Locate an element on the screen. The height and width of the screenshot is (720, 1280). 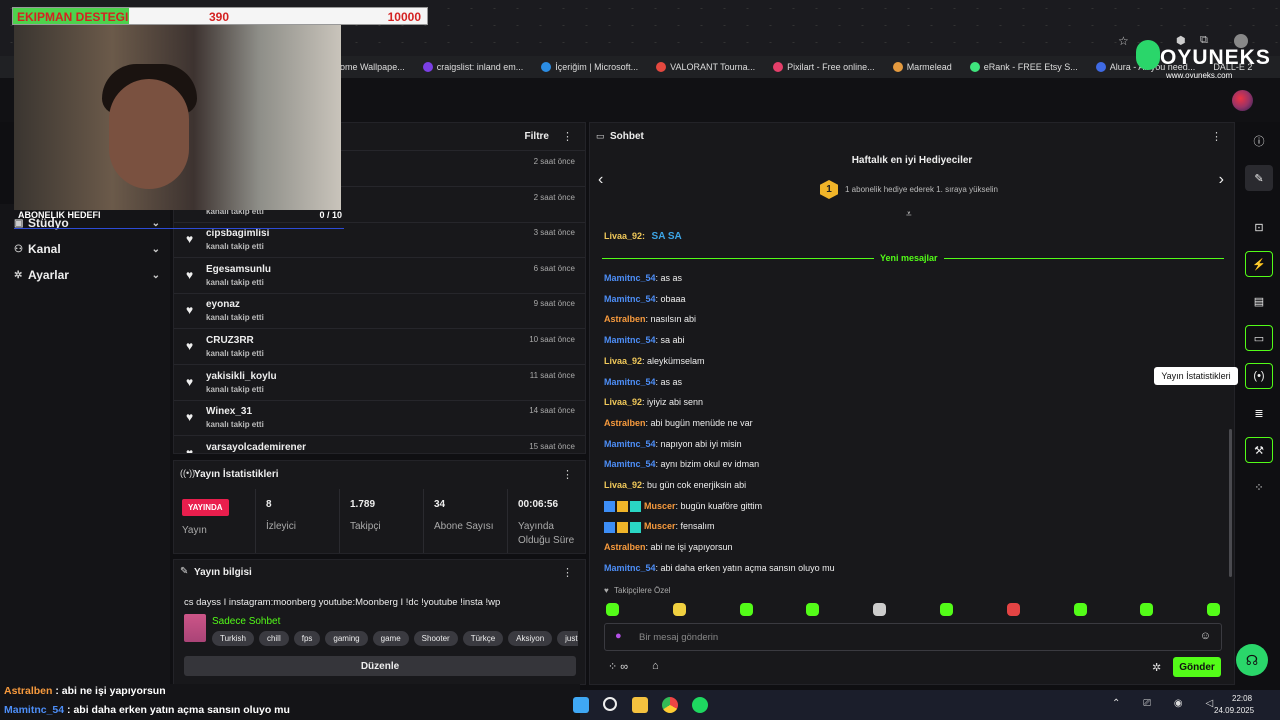
webcam-feed is located at coordinates (177, 117).